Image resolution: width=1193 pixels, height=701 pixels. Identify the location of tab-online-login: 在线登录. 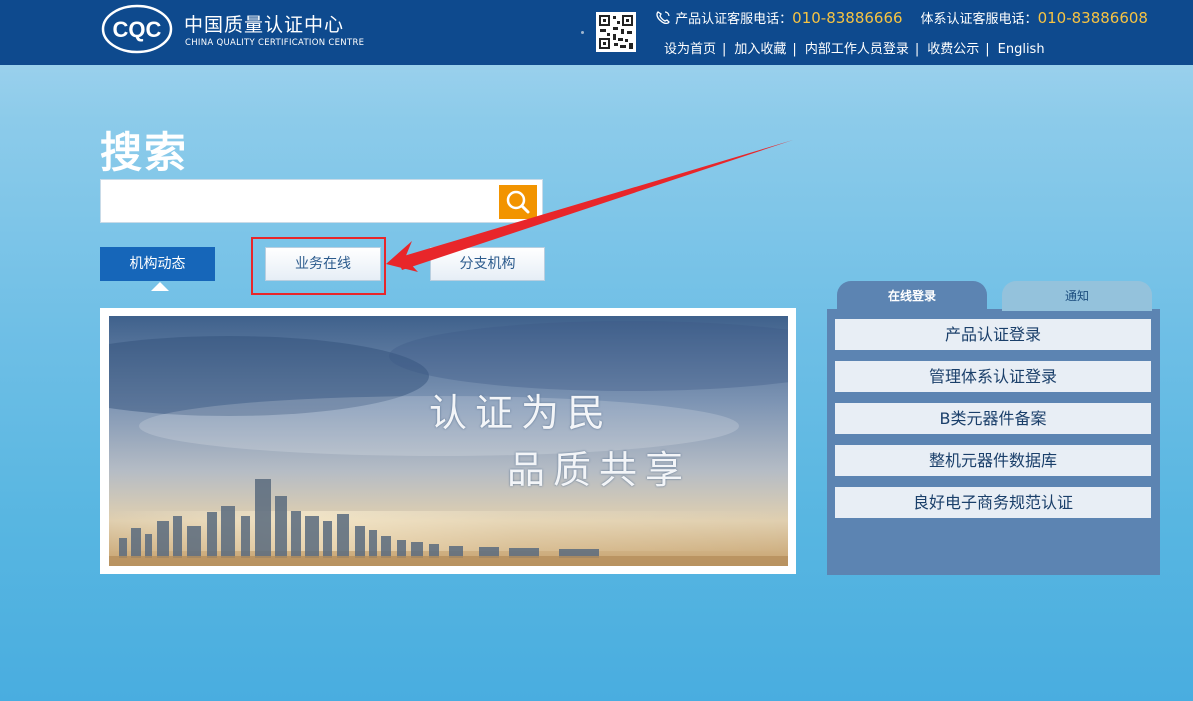
(912, 296).